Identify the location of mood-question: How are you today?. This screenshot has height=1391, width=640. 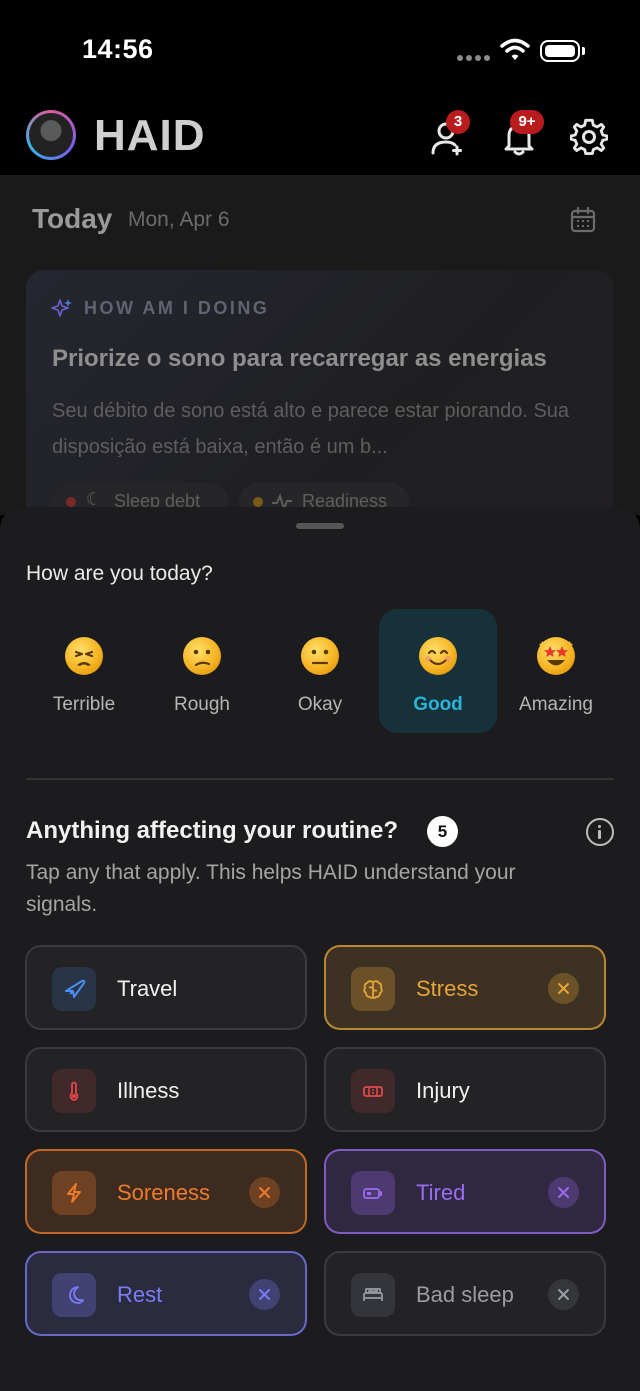
(119, 573).